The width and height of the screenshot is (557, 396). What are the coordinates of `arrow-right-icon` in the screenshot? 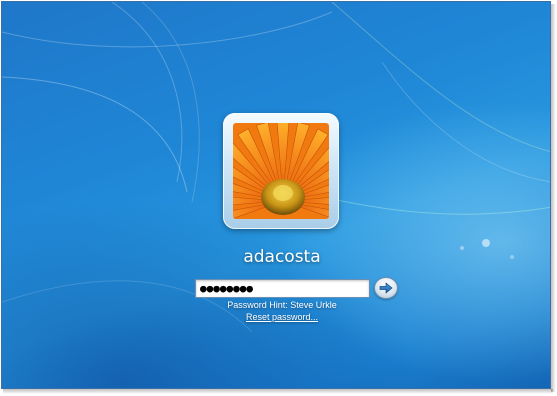 It's located at (386, 288).